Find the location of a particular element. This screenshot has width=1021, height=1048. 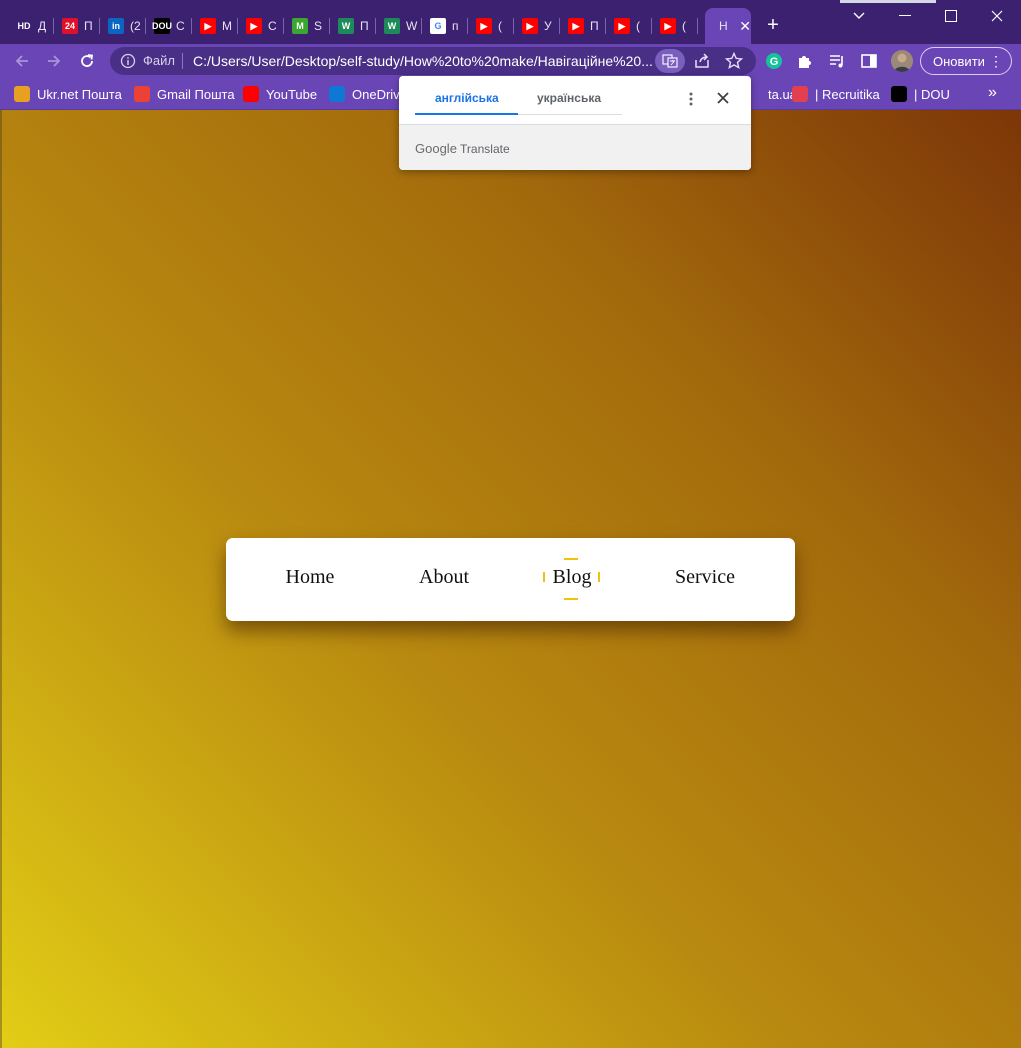

tab: DOU C is located at coordinates (169, 26).